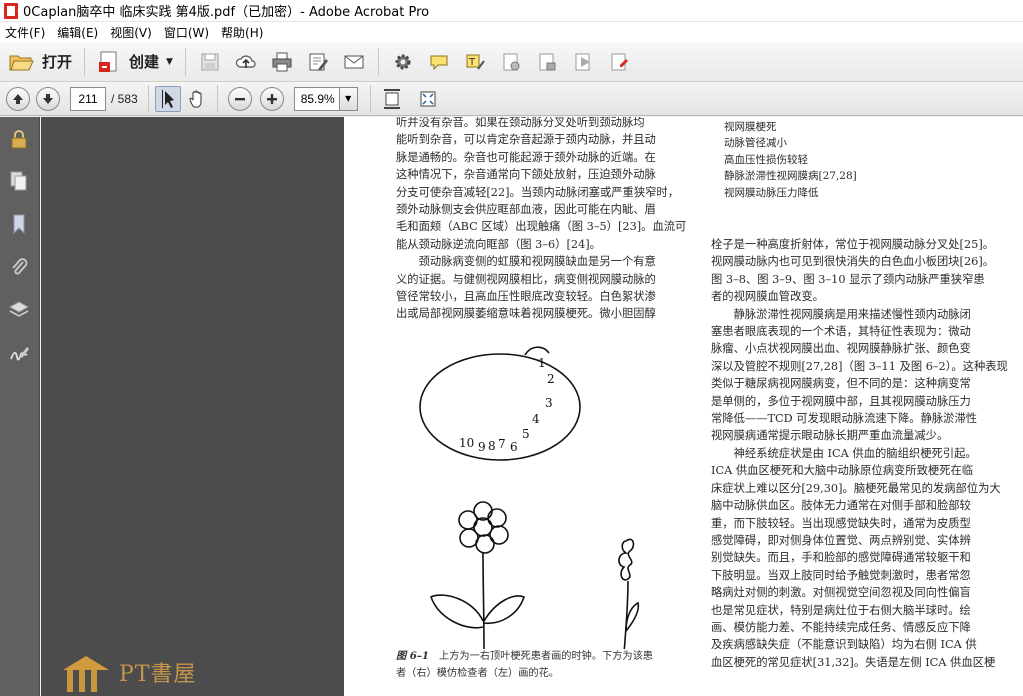 This screenshot has height=696, width=1023. I want to click on fill-form-icon, so click(619, 62).